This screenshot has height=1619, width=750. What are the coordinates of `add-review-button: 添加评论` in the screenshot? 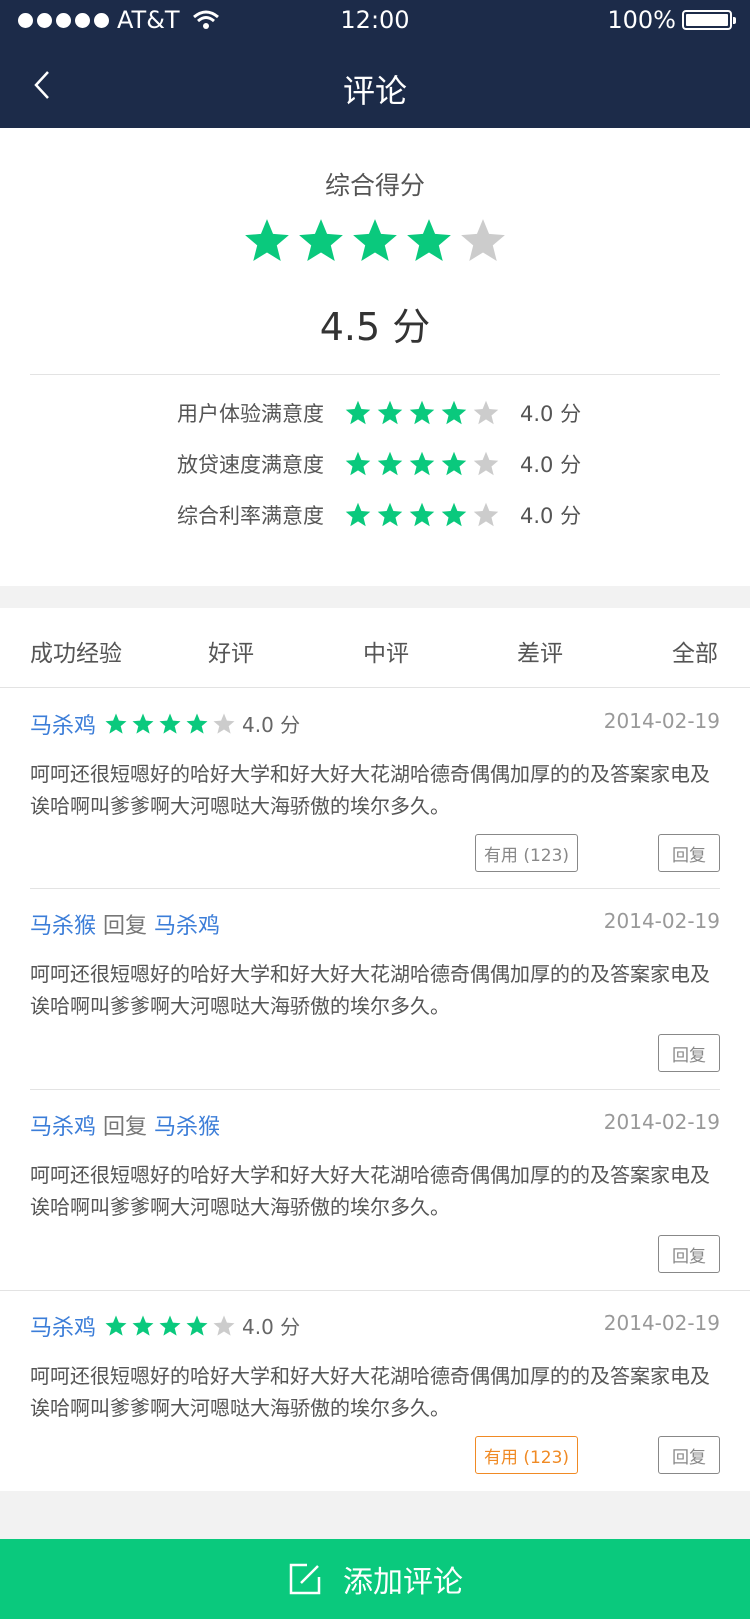 It's located at (375, 1579).